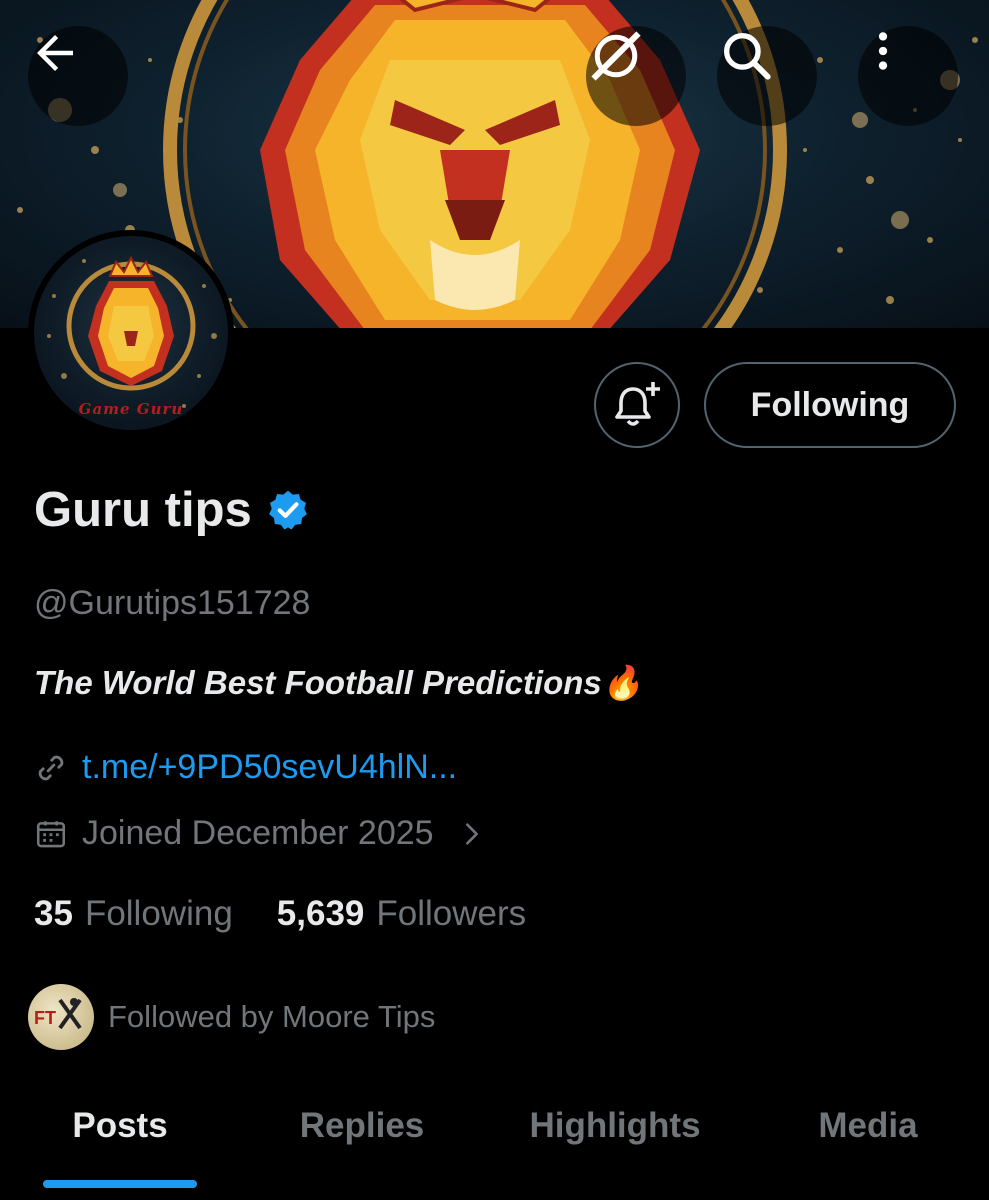  I want to click on search-icon, so click(747, 56).